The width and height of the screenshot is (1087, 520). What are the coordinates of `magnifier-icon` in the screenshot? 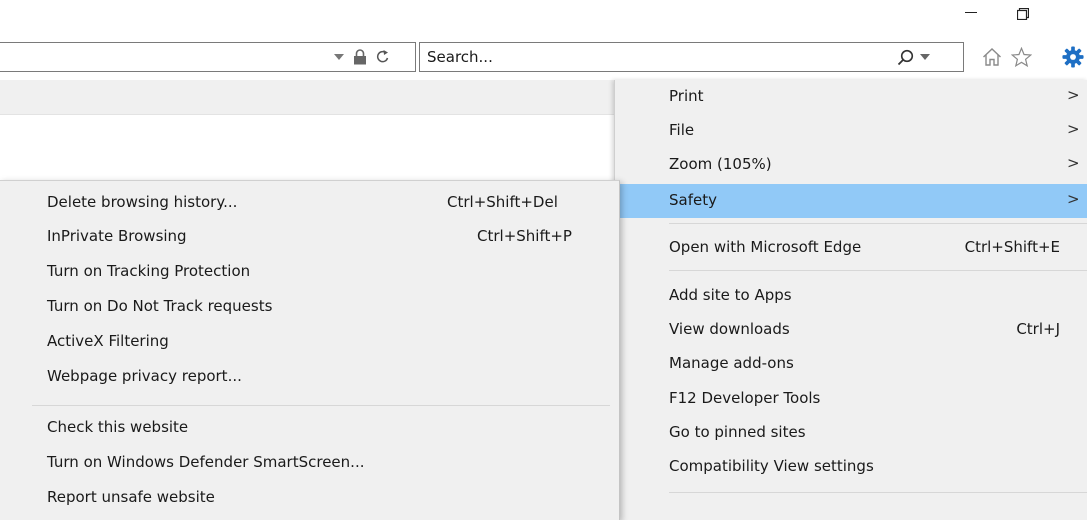 It's located at (905, 57).